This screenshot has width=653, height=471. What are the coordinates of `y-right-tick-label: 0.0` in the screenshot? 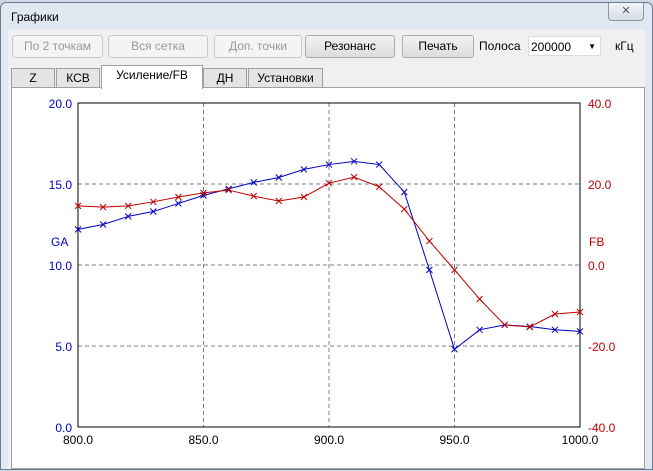 It's located at (596, 266).